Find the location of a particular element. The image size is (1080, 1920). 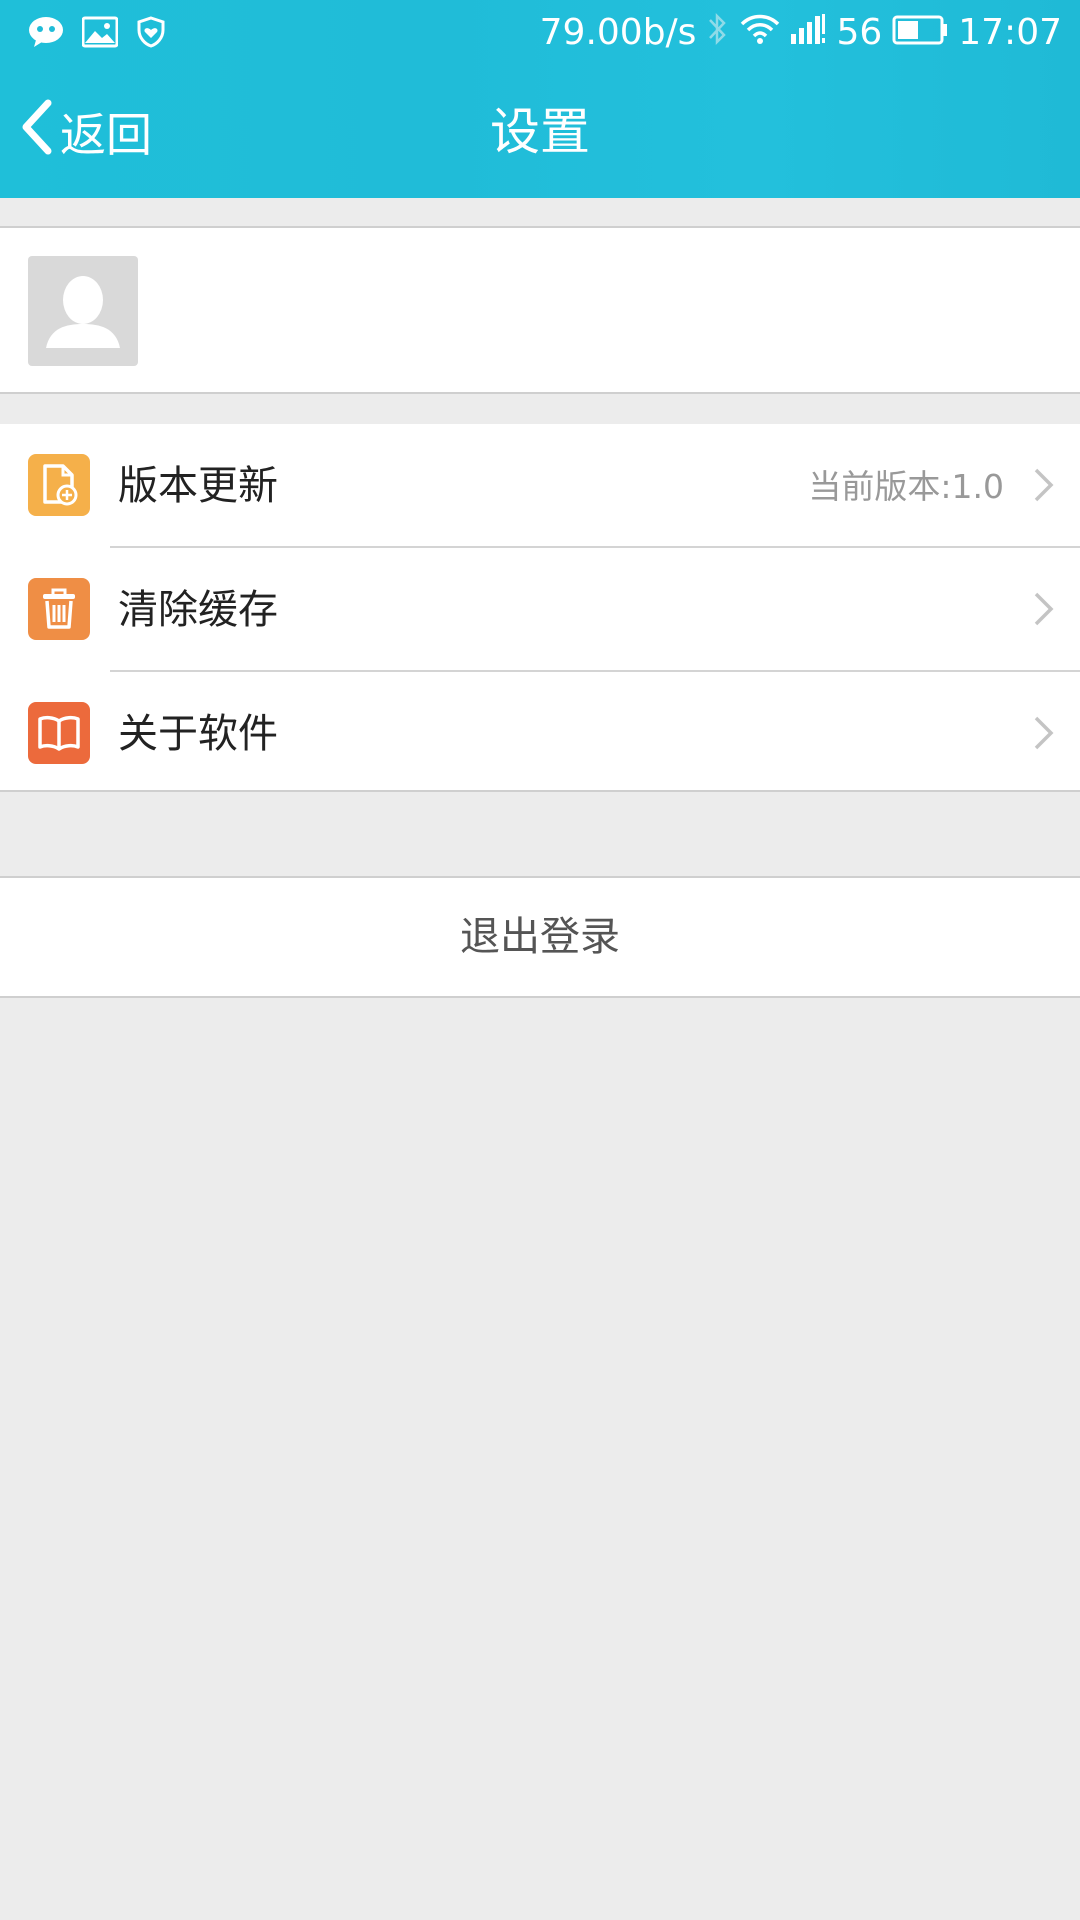

row-label: 关于软件 is located at coordinates (198, 734).